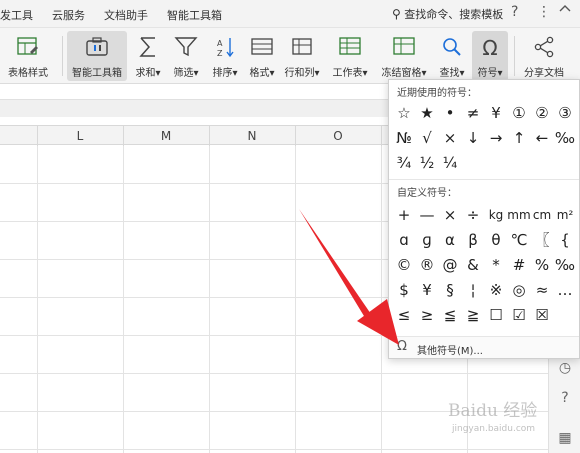 The width and height of the screenshot is (580, 453). What do you see at coordinates (338, 136) in the screenshot?
I see `column-header-o: O` at bounding box center [338, 136].